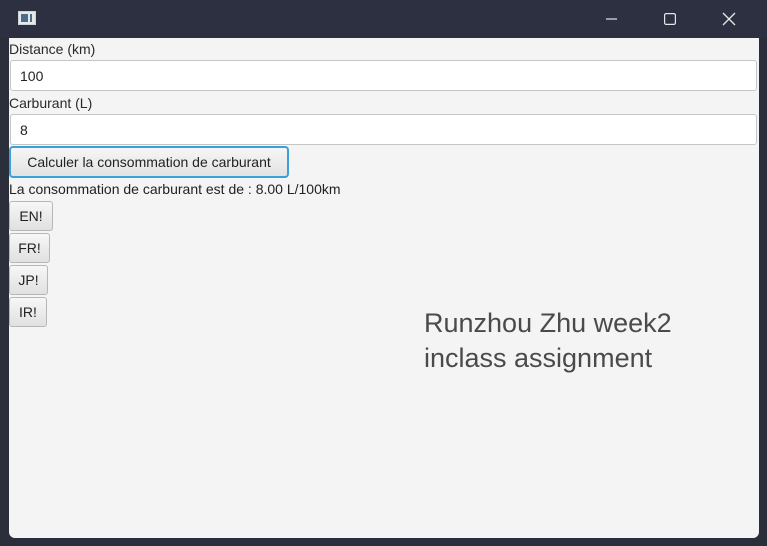 This screenshot has height=546, width=767. What do you see at coordinates (28, 312) in the screenshot?
I see `language-button-ir: IR!` at bounding box center [28, 312].